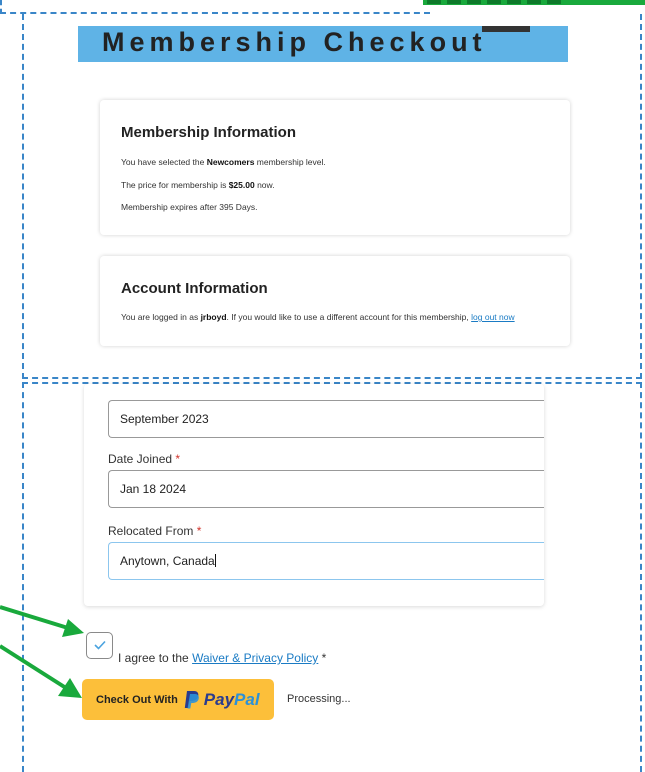 The image size is (645, 772). I want to click on membership-price-line: The price for membership is $25.00 now., so click(198, 185).